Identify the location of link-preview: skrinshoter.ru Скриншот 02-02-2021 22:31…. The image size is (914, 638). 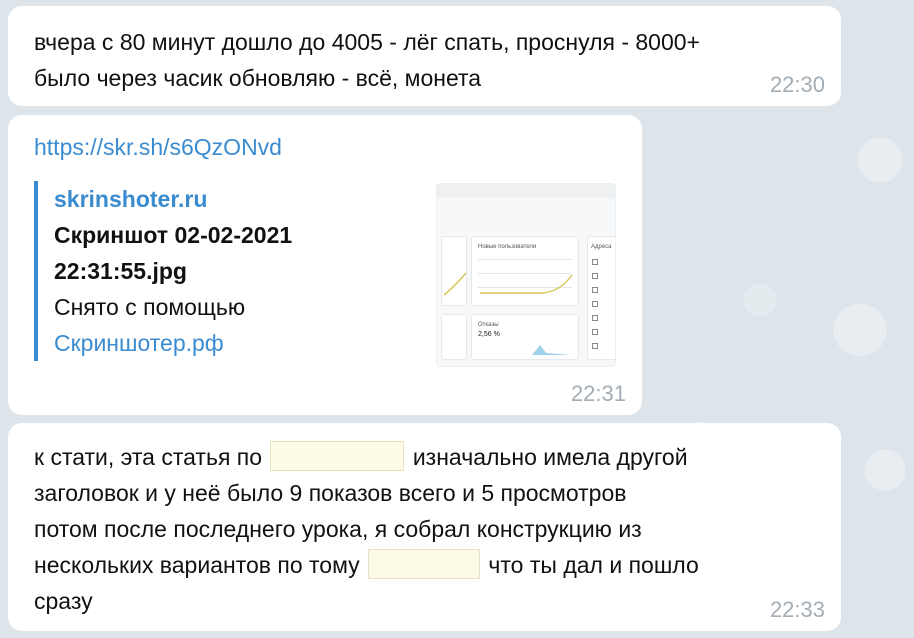
(184, 271).